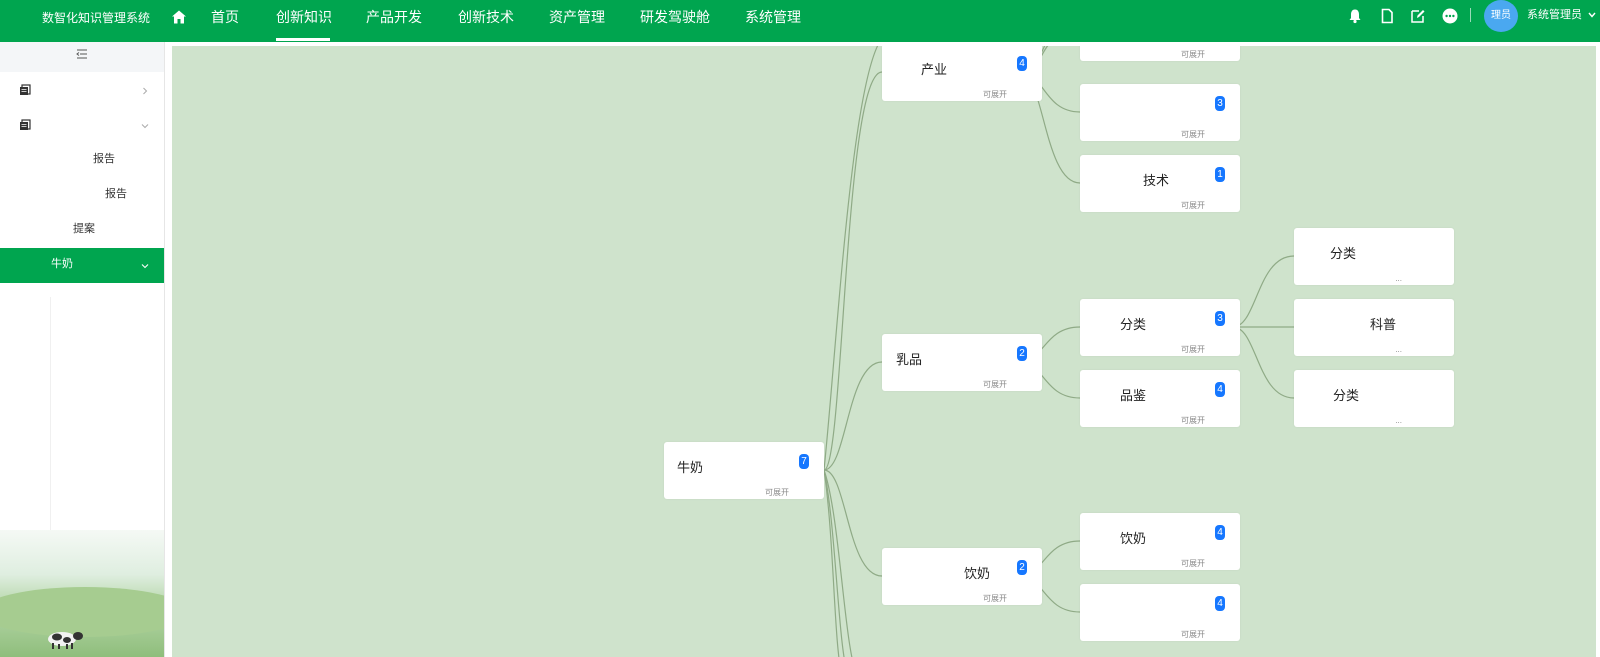  I want to click on nav-home: 首页, so click(225, 17).